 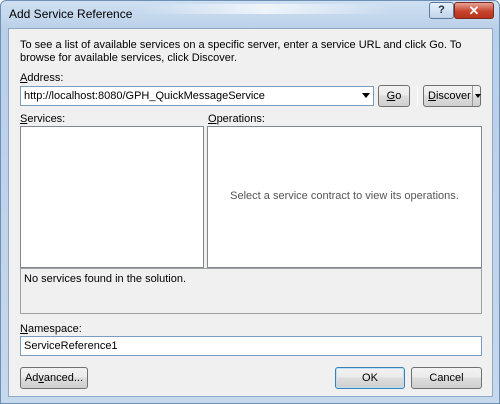 I want to click on namespace-input: ServiceReference1, so click(x=251, y=346).